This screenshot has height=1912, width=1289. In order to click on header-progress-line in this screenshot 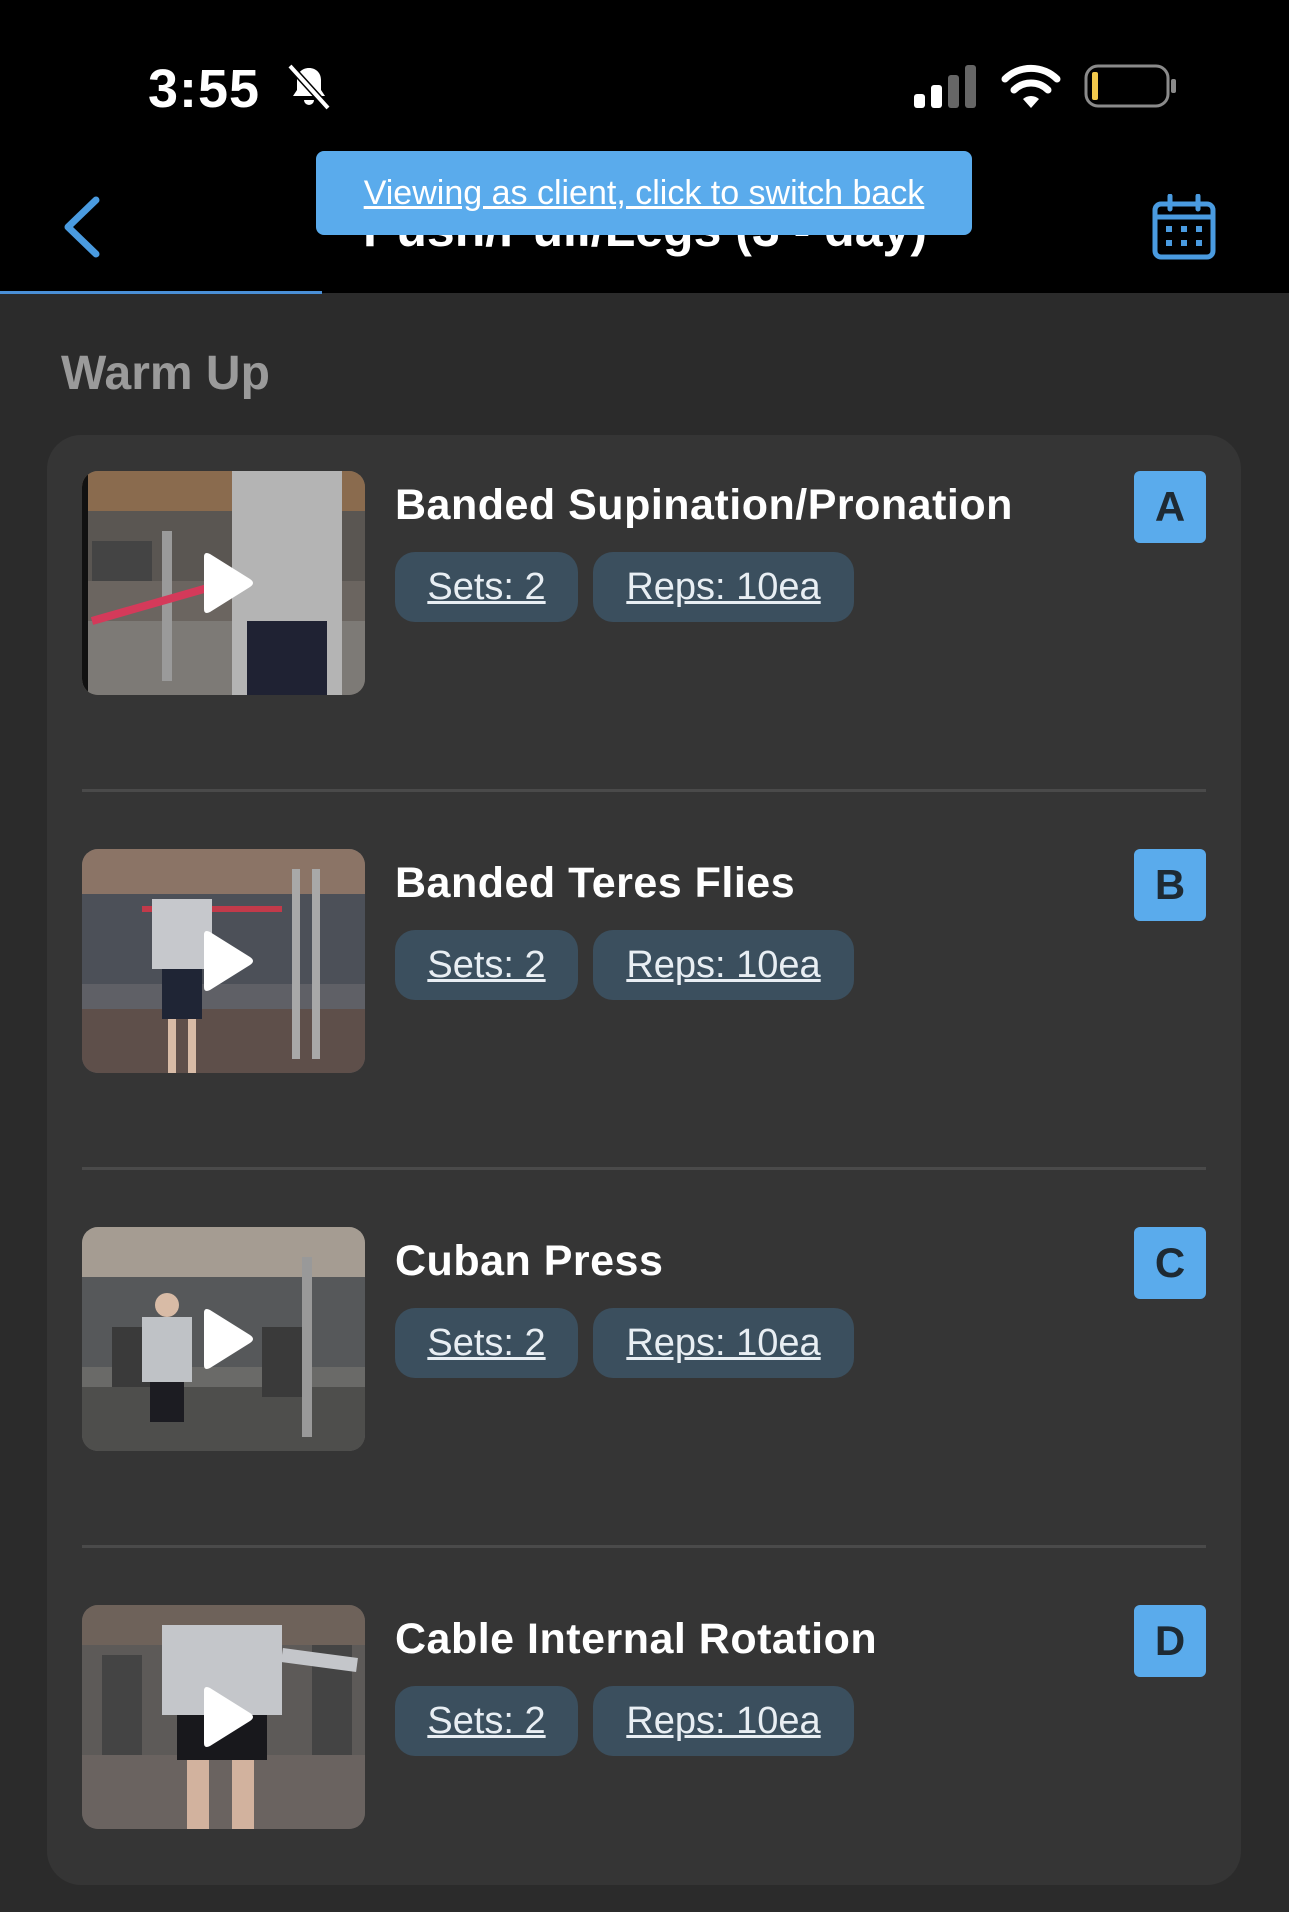, I will do `click(161, 292)`.